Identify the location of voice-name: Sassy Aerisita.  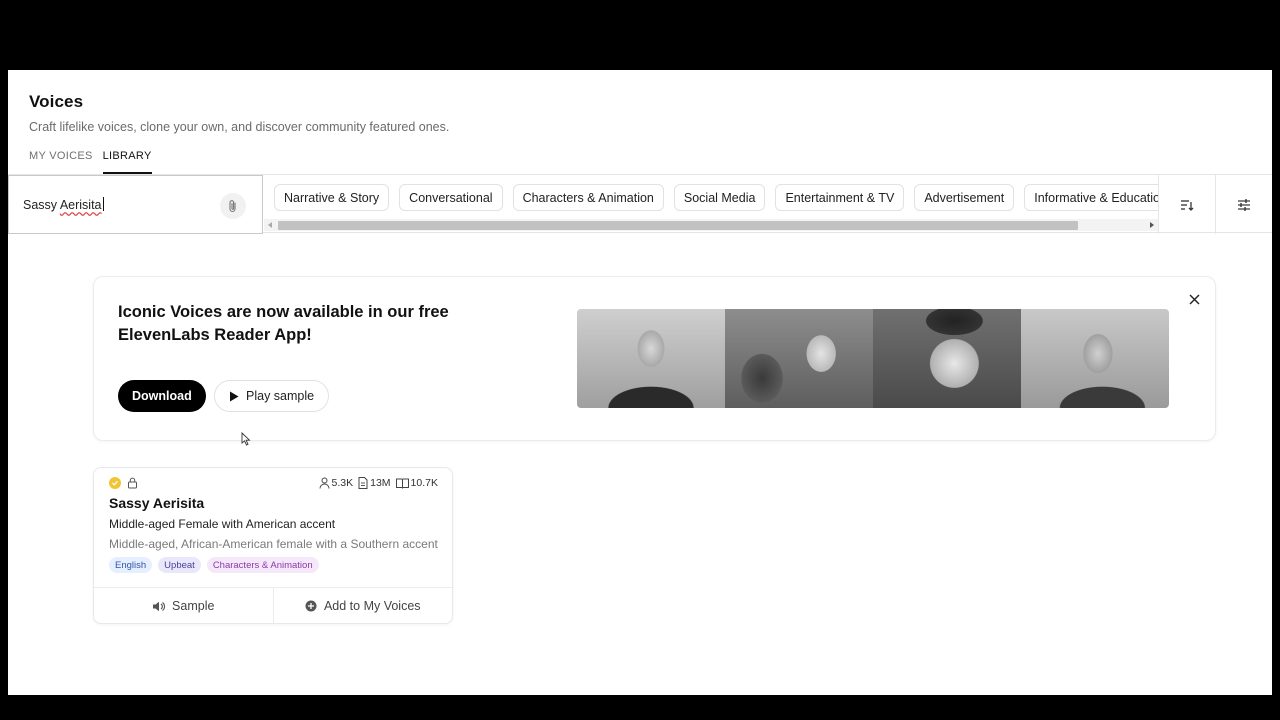
(157, 503).